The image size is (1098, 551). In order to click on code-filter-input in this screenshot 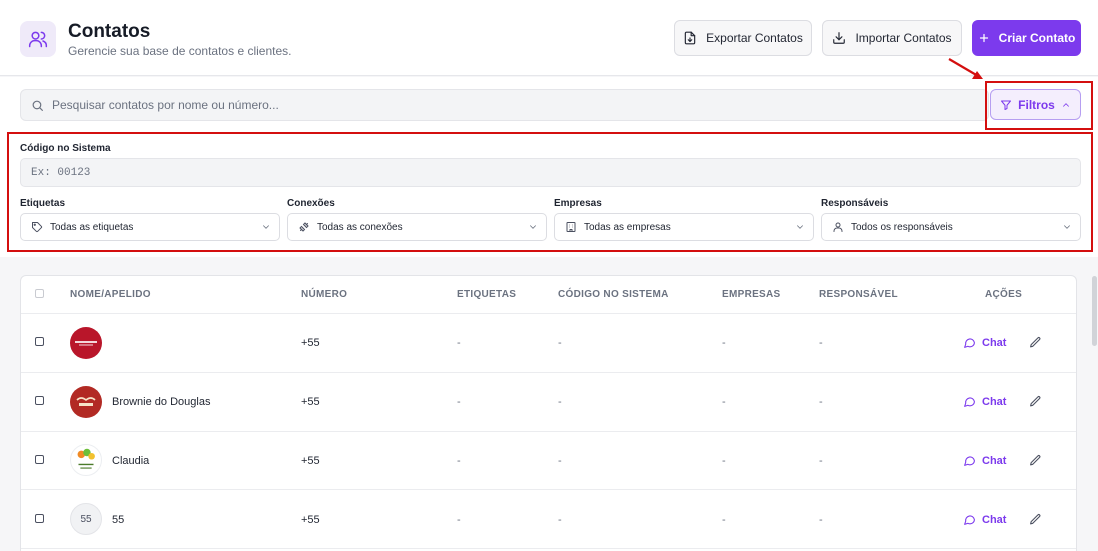, I will do `click(550, 172)`.